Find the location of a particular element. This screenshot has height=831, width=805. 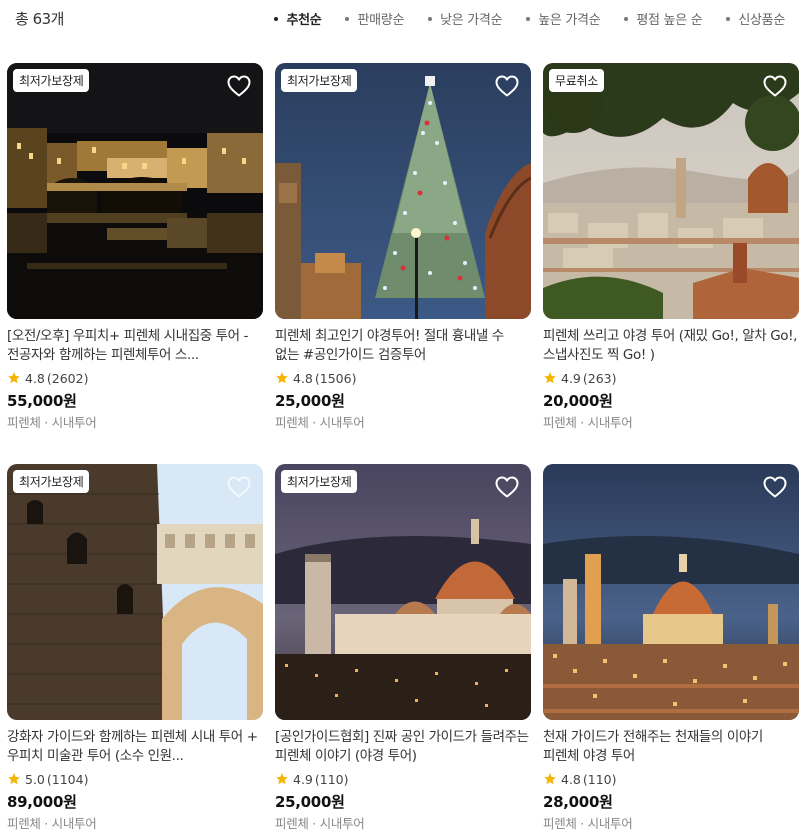

product-image: 무료취소 is located at coordinates (671, 191).